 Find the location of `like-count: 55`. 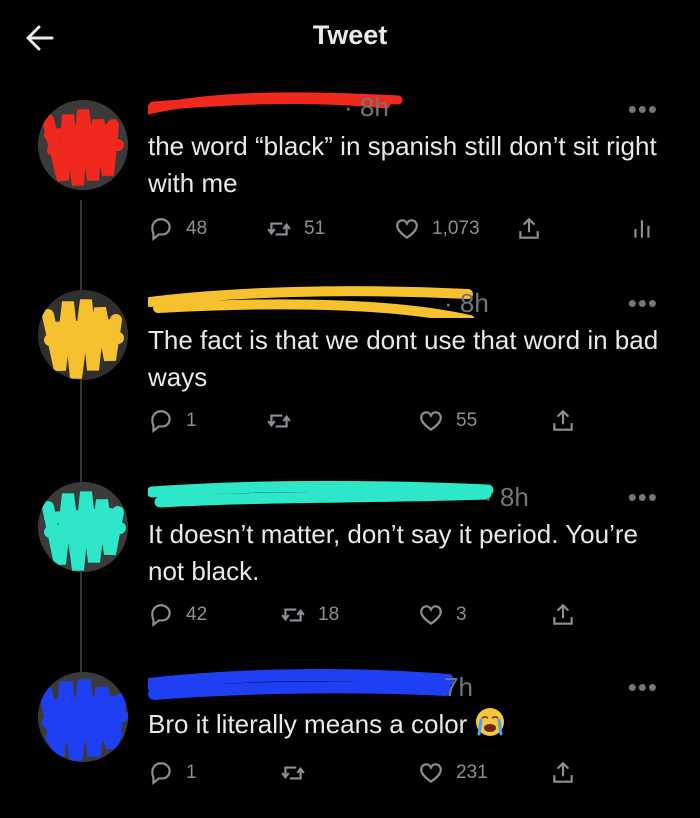

like-count: 55 is located at coordinates (467, 420).